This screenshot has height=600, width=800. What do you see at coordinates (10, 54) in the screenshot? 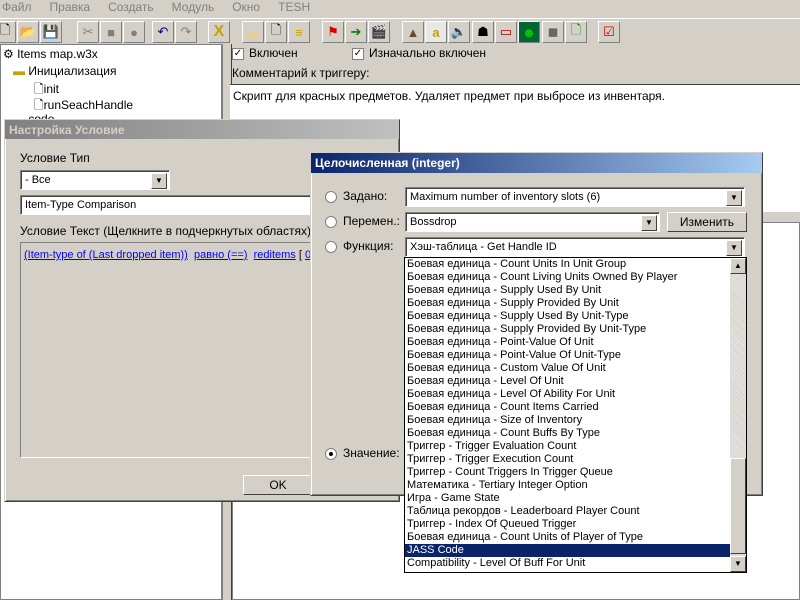
I see `map-icon: ⚙` at bounding box center [10, 54].